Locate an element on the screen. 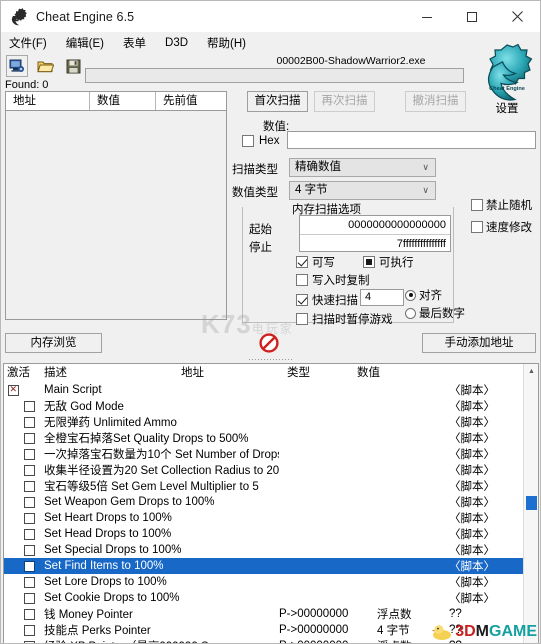  last-digits-radio is located at coordinates (410, 313).